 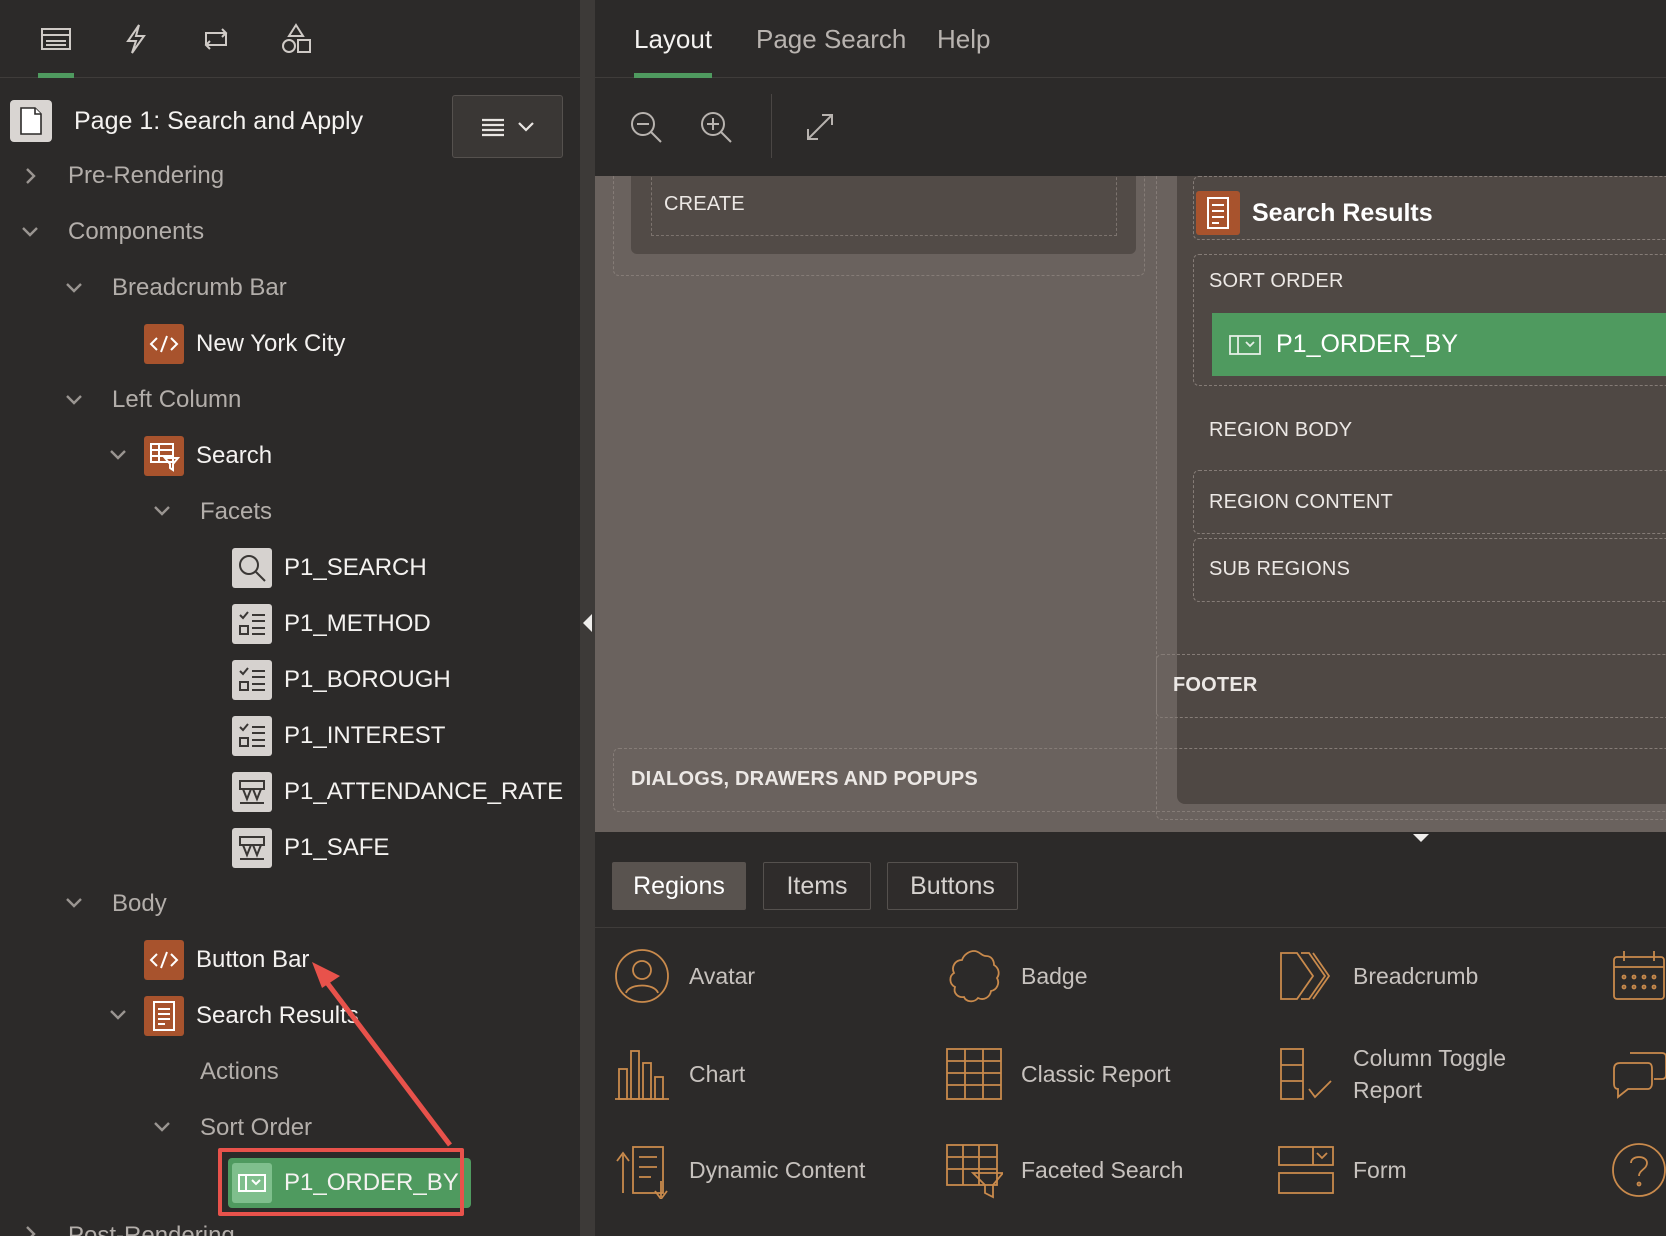 What do you see at coordinates (338, 736) in the screenshot?
I see `tree-node-p1-interest: P1_INTEREST` at bounding box center [338, 736].